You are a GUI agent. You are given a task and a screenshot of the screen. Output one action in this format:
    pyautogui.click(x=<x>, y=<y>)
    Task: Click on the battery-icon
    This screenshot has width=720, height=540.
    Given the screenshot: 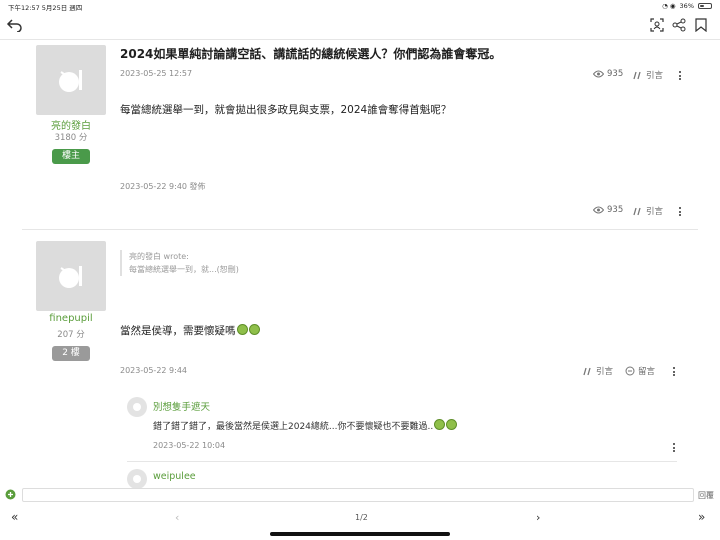 What is the action you would take?
    pyautogui.click(x=705, y=6)
    